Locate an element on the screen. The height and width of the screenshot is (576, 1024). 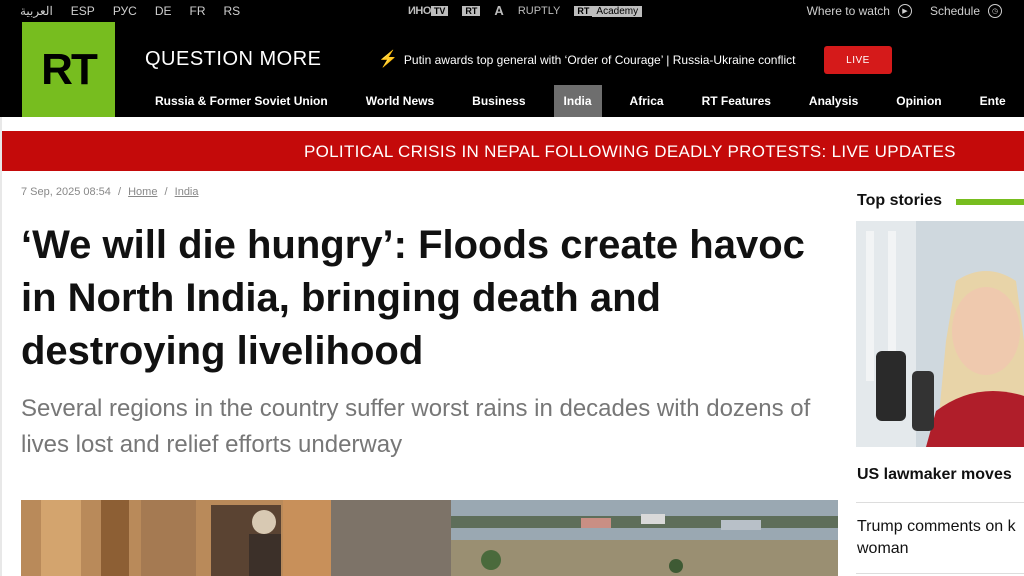
nav-item-opinion: Opinion is located at coordinates (918, 101).